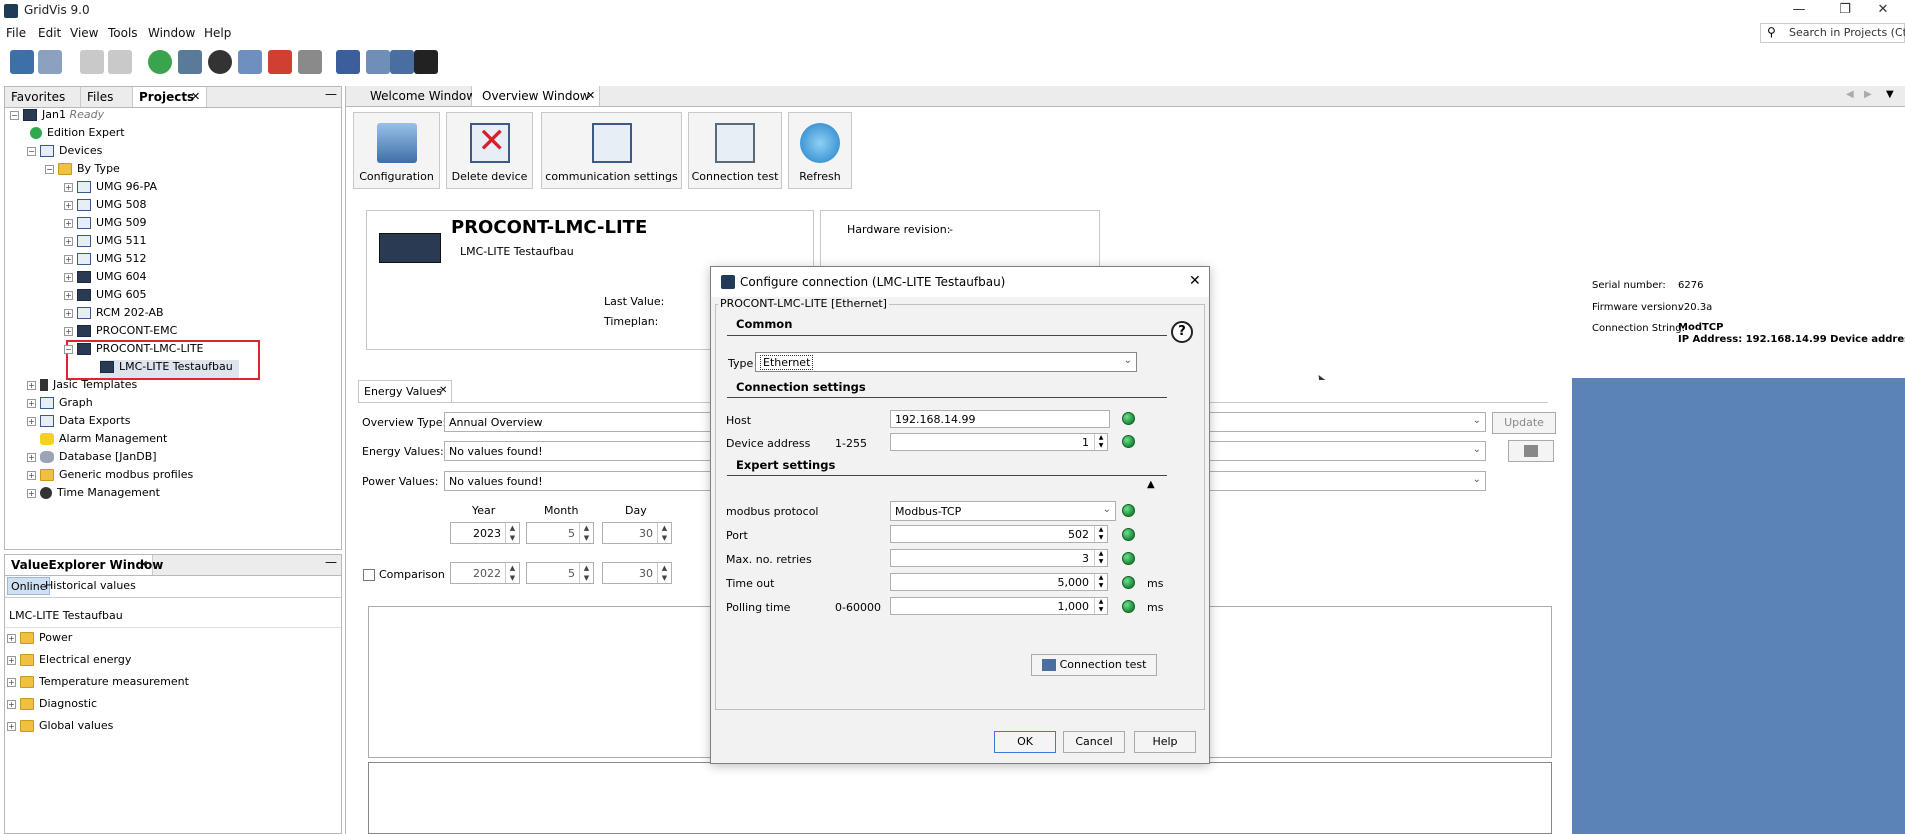 This screenshot has width=1905, height=834. I want to click on tree-item-graph: + Graph, so click(60, 405).